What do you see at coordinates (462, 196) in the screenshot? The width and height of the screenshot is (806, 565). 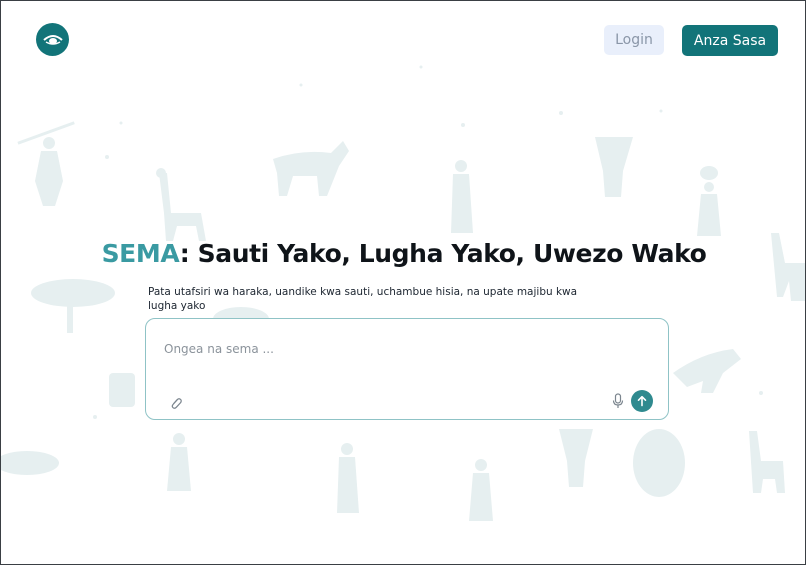 I see `figure-illustration` at bounding box center [462, 196].